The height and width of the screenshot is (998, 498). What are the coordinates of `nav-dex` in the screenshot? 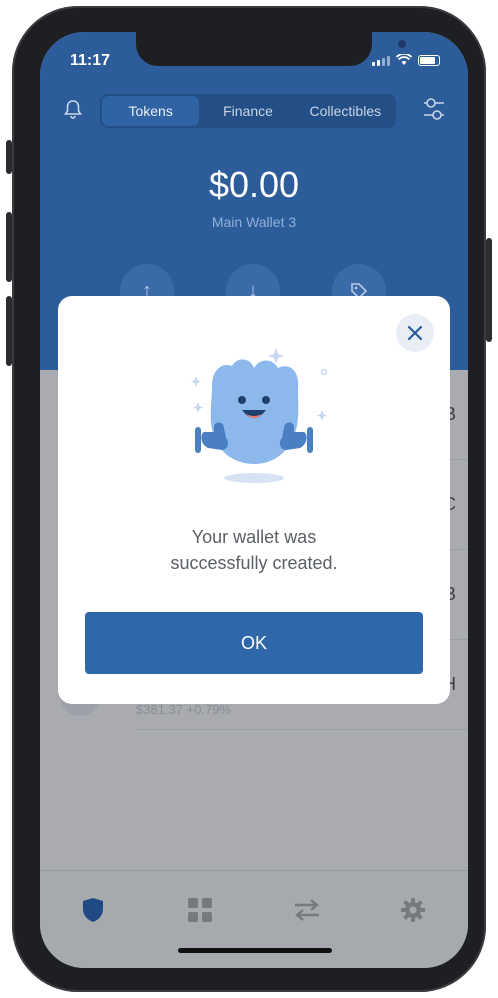 It's located at (307, 910).